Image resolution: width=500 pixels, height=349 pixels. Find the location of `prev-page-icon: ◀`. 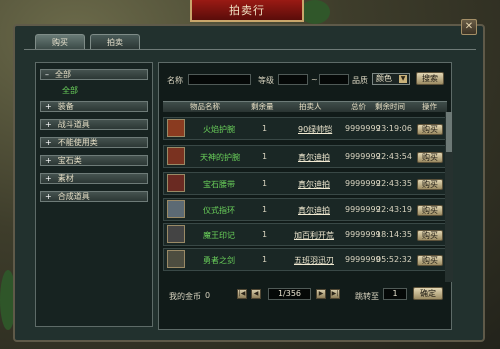

prev-page-icon: ◀ is located at coordinates (256, 294).